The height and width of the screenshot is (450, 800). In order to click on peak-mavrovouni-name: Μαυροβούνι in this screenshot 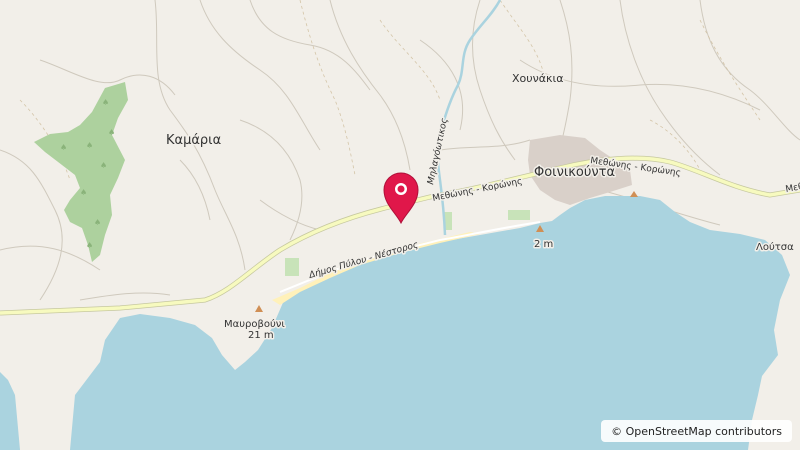, I will do `click(254, 324)`.